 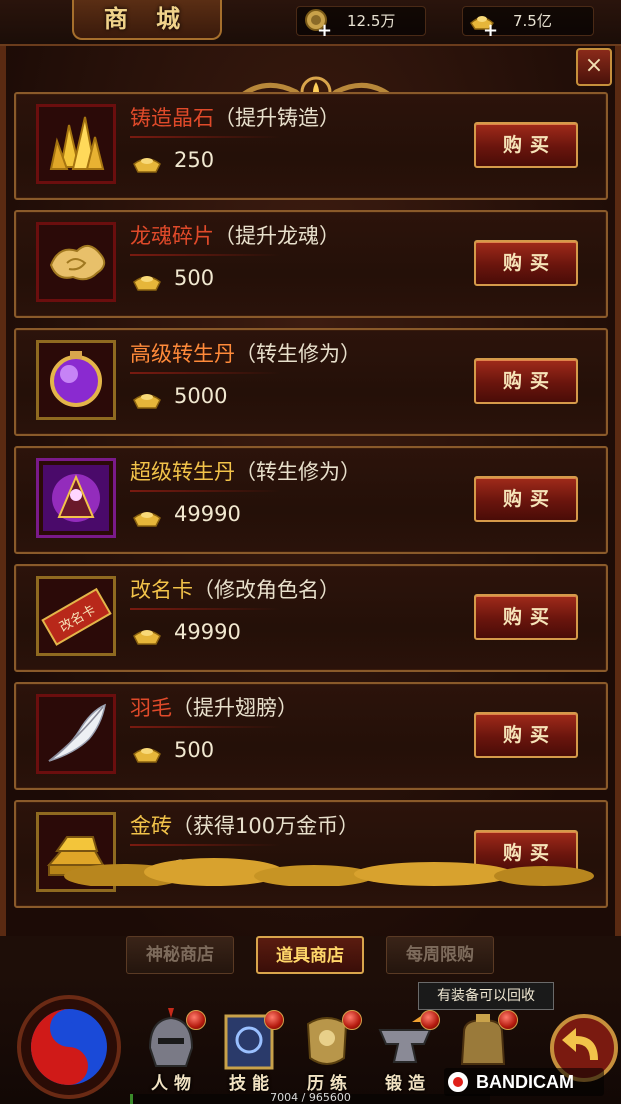 I want to click on item-title: 高级转生丹（转生修为）, so click(x=245, y=353).